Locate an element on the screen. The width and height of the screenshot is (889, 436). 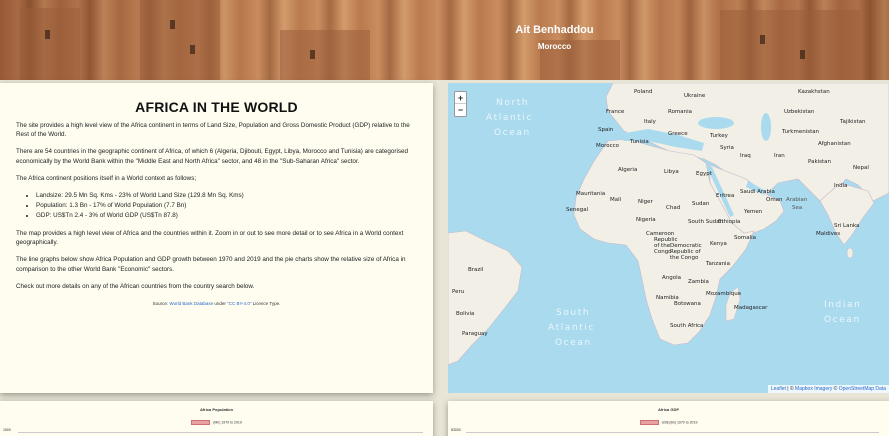
gdp-chart-panel: Africa GDP US$ (Bn) 1970 to 2019 $3000 is located at coordinates (668, 418).